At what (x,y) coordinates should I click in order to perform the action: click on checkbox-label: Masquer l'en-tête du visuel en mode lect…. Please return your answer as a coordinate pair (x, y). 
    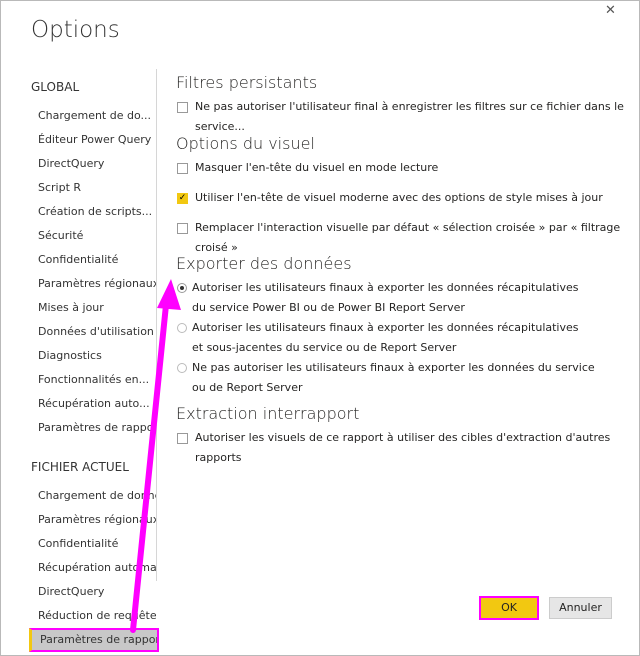
    Looking at the image, I should click on (317, 167).